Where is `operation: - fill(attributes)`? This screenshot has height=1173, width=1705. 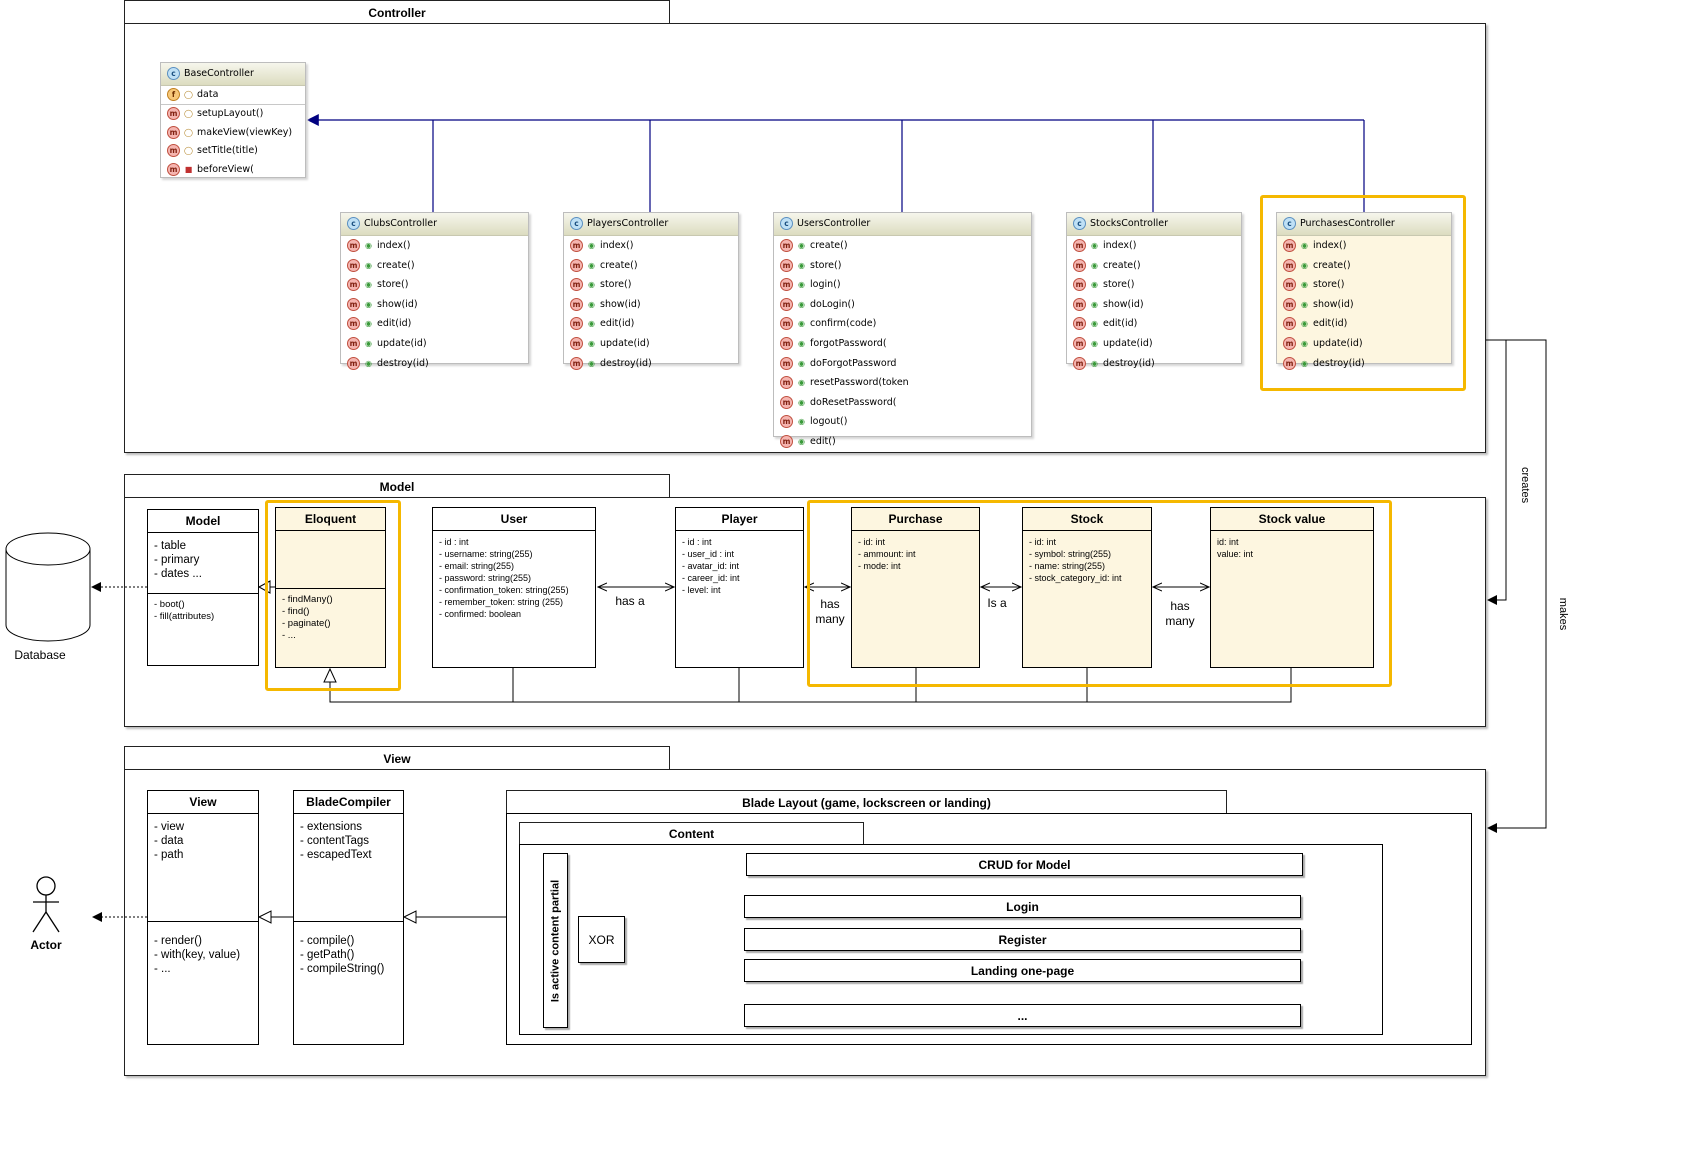
operation: - fill(attributes) is located at coordinates (184, 616).